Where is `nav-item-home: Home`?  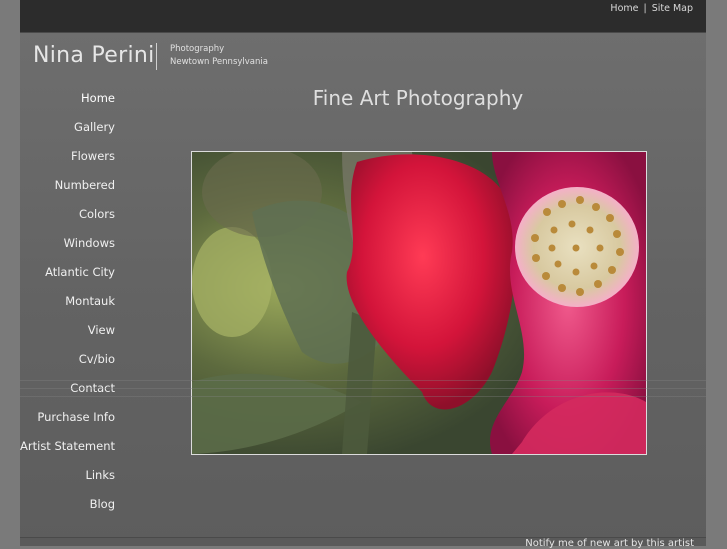 nav-item-home: Home is located at coordinates (67, 102).